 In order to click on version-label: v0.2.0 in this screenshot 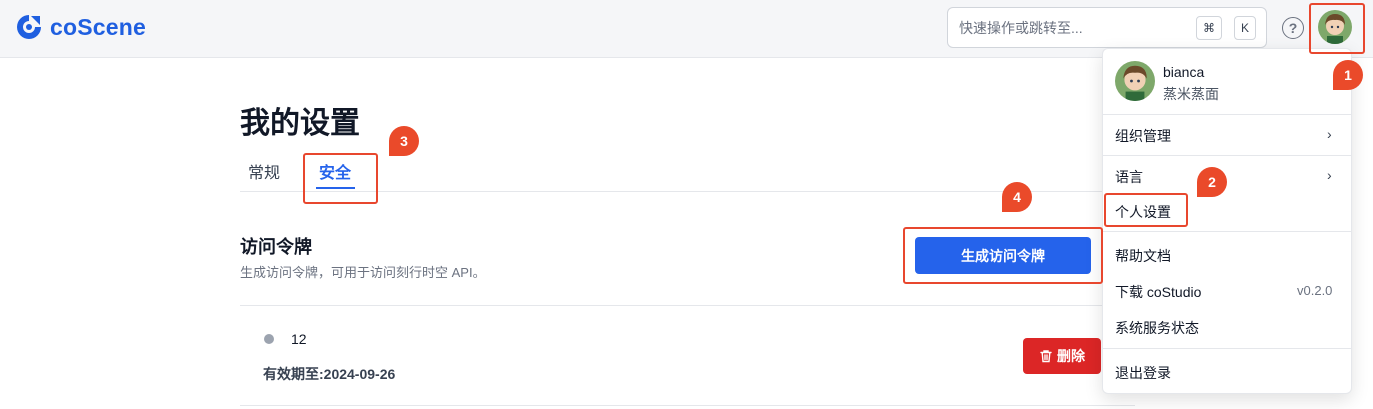, I will do `click(1315, 290)`.